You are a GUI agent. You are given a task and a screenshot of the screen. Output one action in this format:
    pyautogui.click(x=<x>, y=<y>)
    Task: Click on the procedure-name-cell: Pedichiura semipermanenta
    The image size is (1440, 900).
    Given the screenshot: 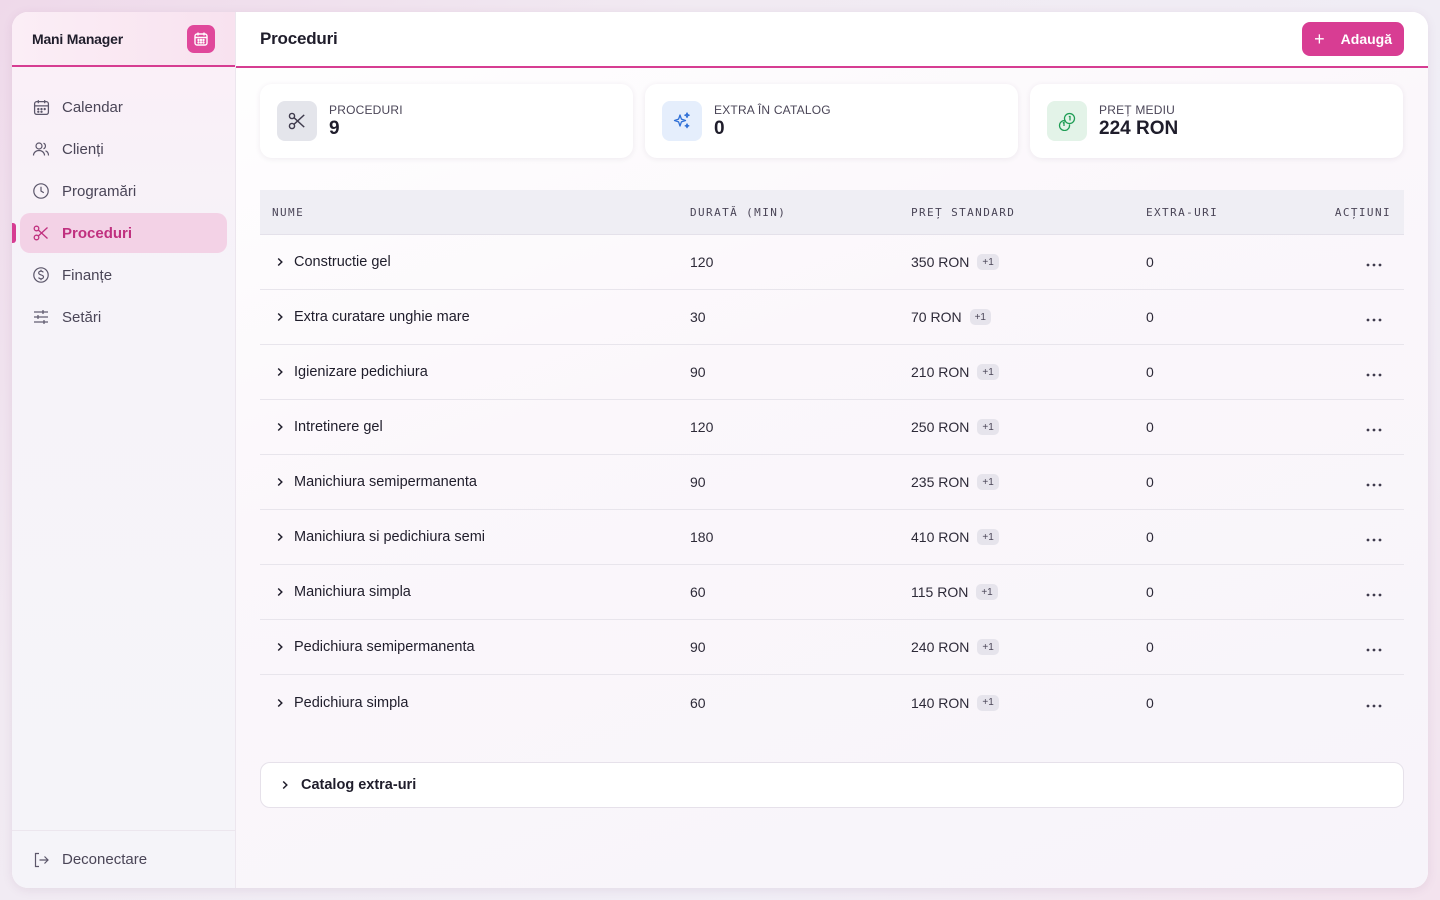 What is the action you would take?
    pyautogui.click(x=475, y=647)
    